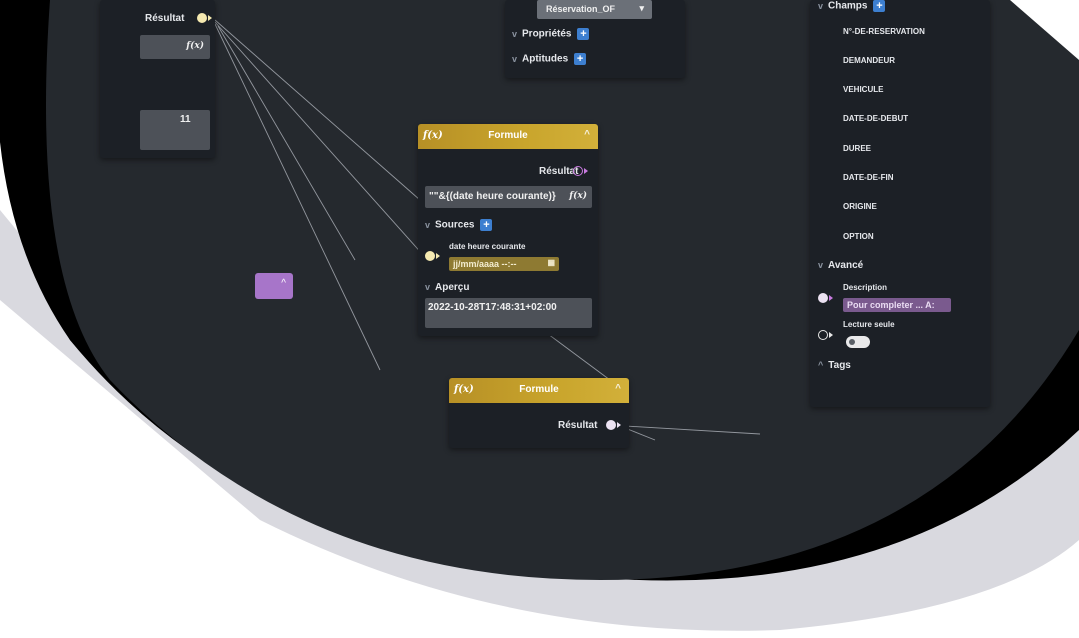 This screenshot has width=1079, height=638. Describe the element at coordinates (831, 335) in the screenshot. I see `lecture-input-arrow` at that location.